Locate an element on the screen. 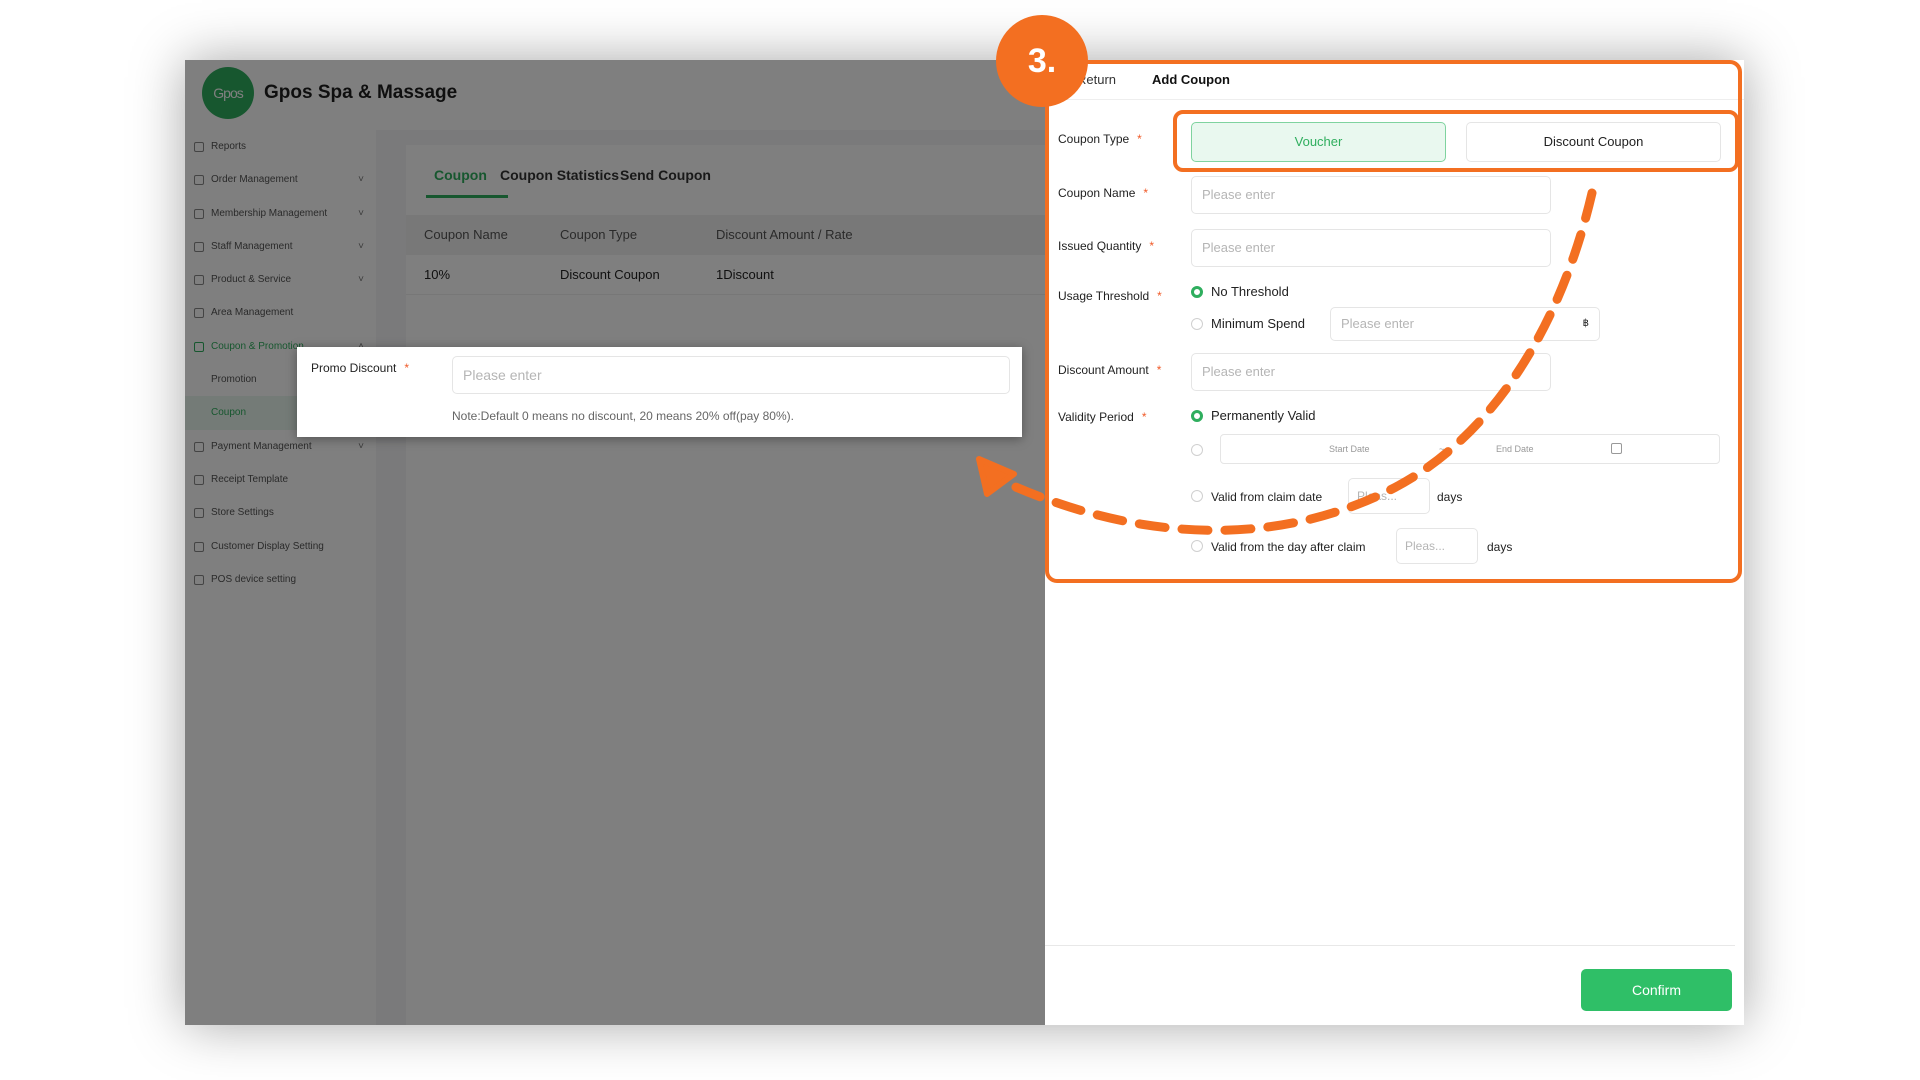 The height and width of the screenshot is (1080, 1920). arrow-head is located at coordinates (996, 476).